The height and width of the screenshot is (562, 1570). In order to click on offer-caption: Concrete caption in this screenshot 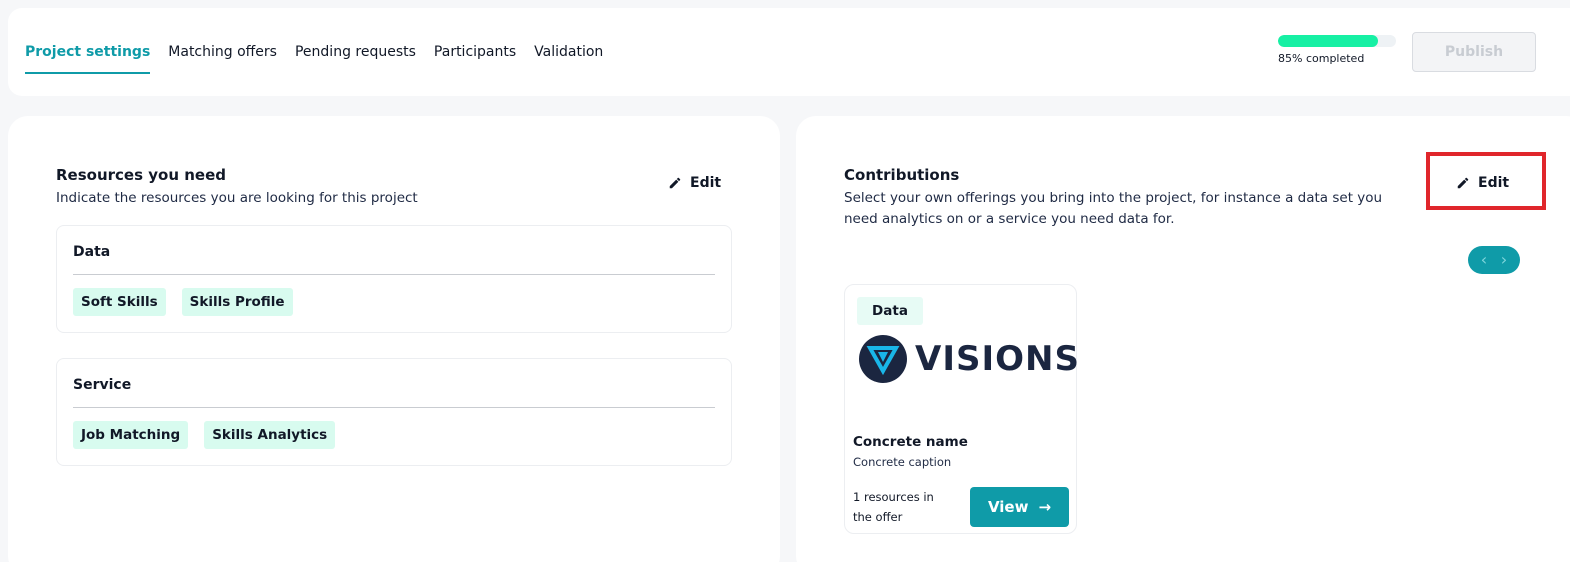, I will do `click(902, 462)`.